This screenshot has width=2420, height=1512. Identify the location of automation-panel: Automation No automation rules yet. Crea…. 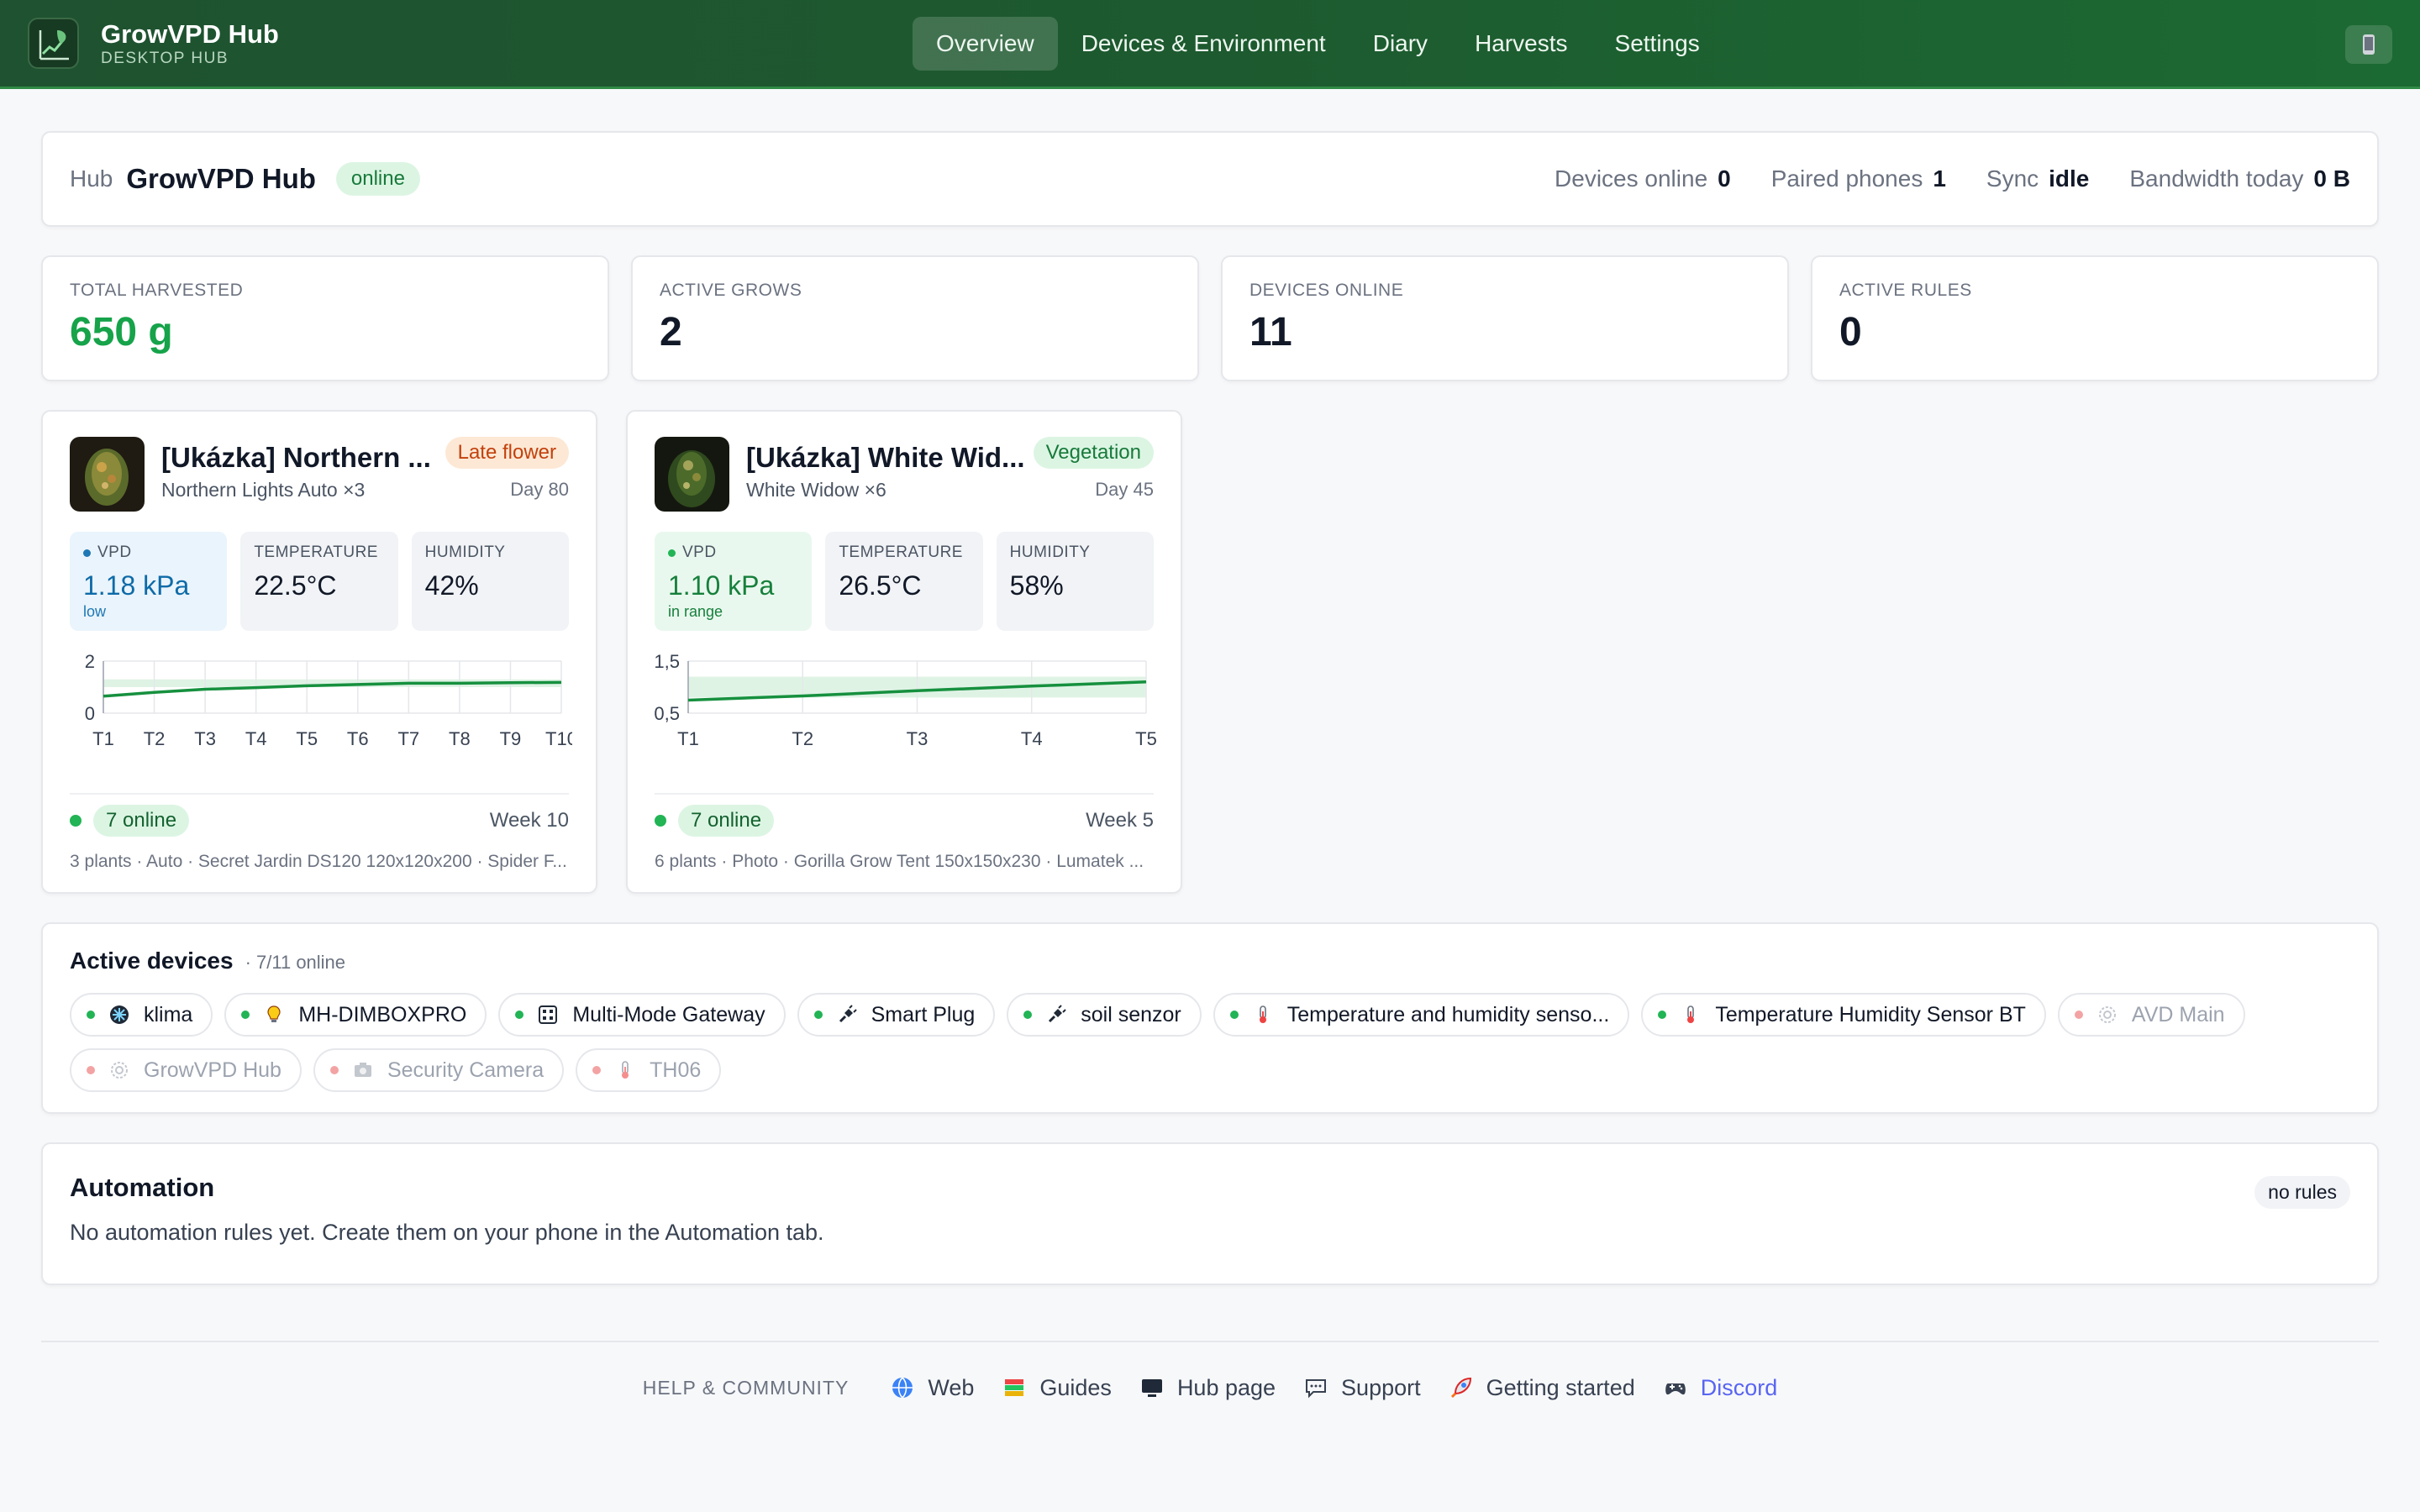
(1210, 1213).